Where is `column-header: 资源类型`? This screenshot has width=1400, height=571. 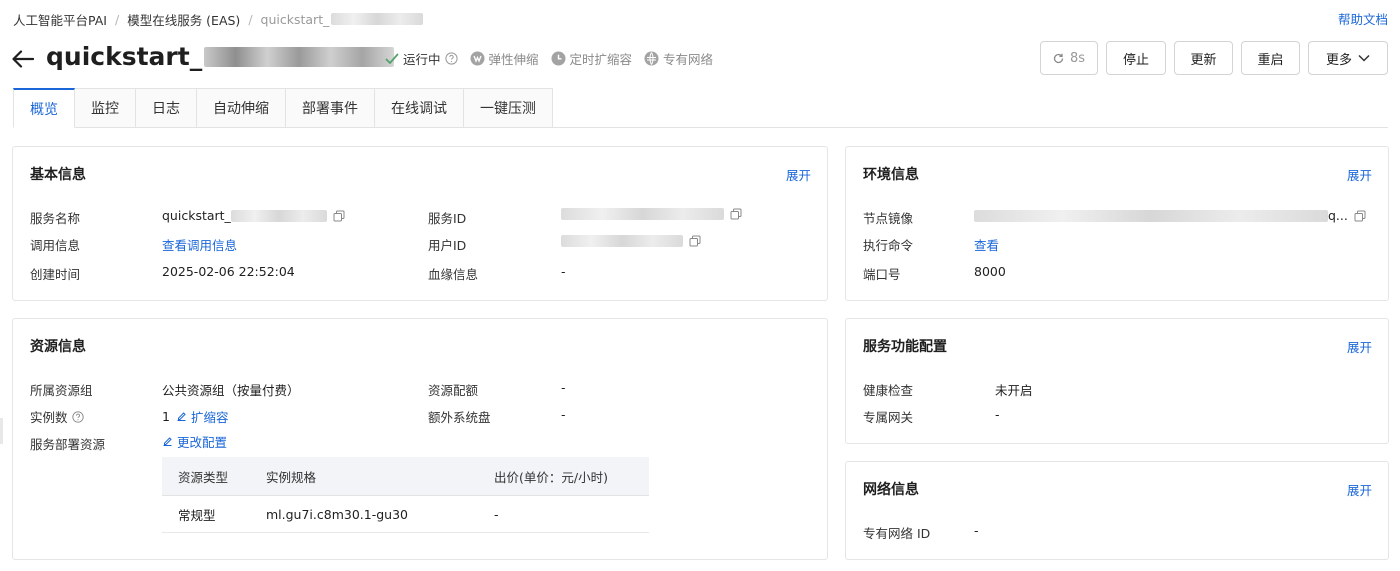 column-header: 资源类型 is located at coordinates (203, 477).